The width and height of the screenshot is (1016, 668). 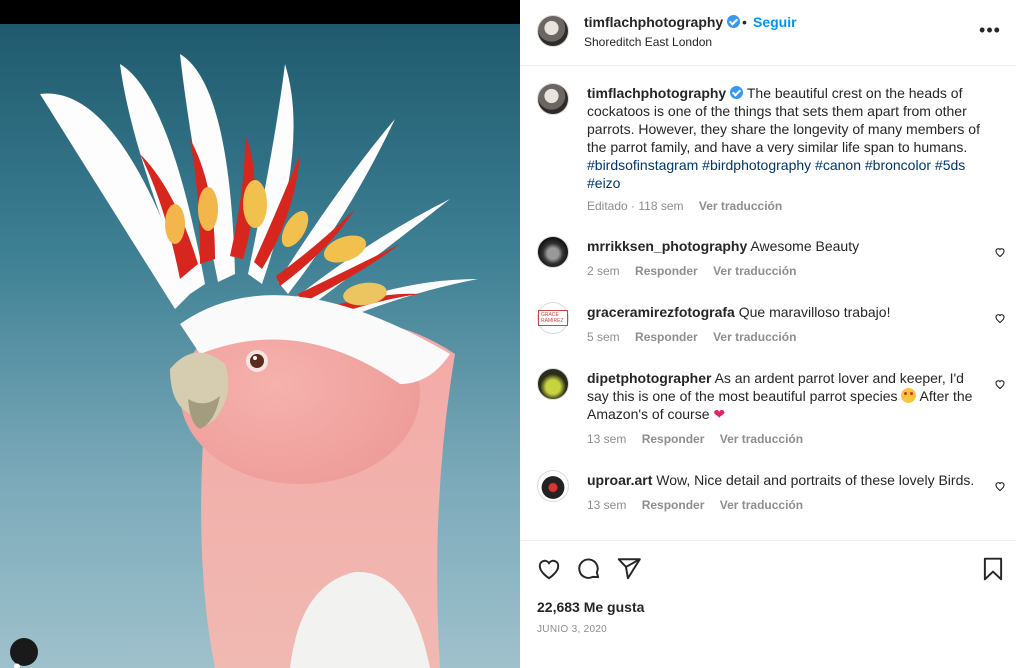 I want to click on author-username: timflachphotography, so click(x=662, y=22).